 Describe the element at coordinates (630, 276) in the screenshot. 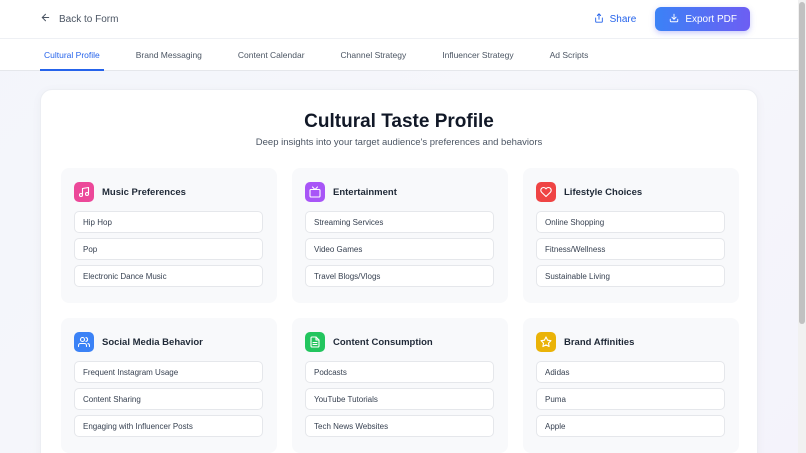

I see `list-item: Sustainable Living` at that location.